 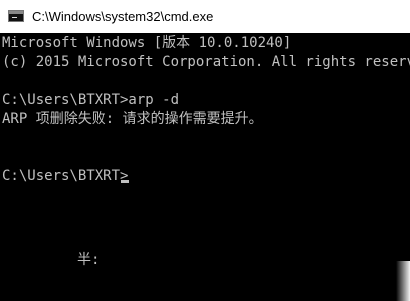 I want to click on text-cursor, so click(x=125, y=181).